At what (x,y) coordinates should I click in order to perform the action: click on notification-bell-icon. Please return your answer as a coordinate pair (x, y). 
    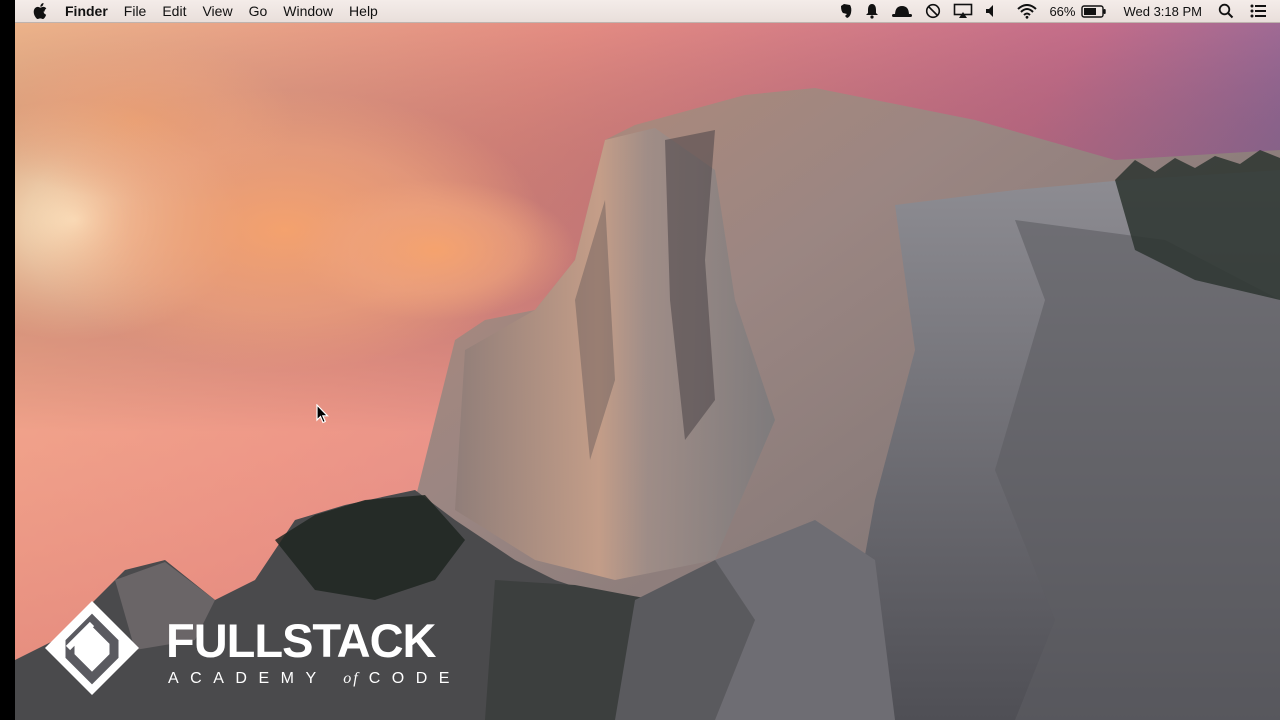
    Looking at the image, I should click on (872, 11).